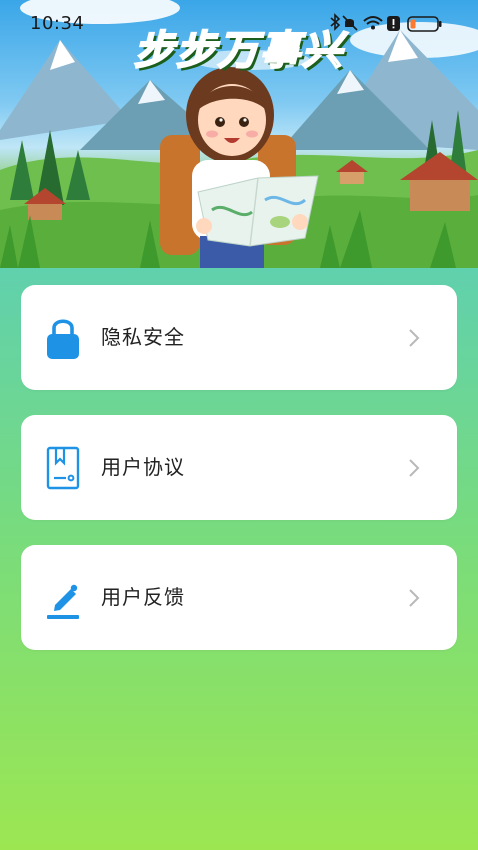 The height and width of the screenshot is (850, 478). I want to click on status-icons, so click(387, 24).